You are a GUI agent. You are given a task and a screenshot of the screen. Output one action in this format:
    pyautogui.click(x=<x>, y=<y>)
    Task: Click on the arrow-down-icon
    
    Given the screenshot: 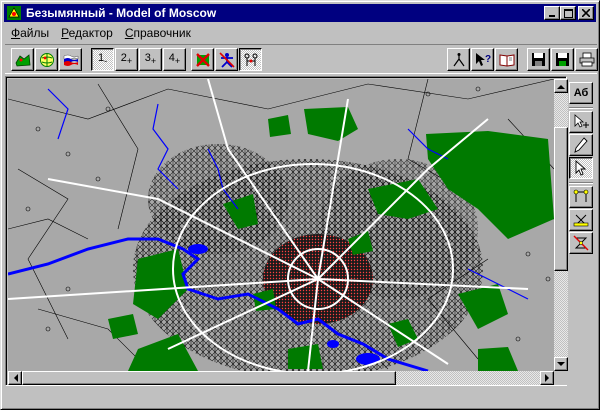 What is the action you would take?
    pyautogui.click(x=561, y=363)
    